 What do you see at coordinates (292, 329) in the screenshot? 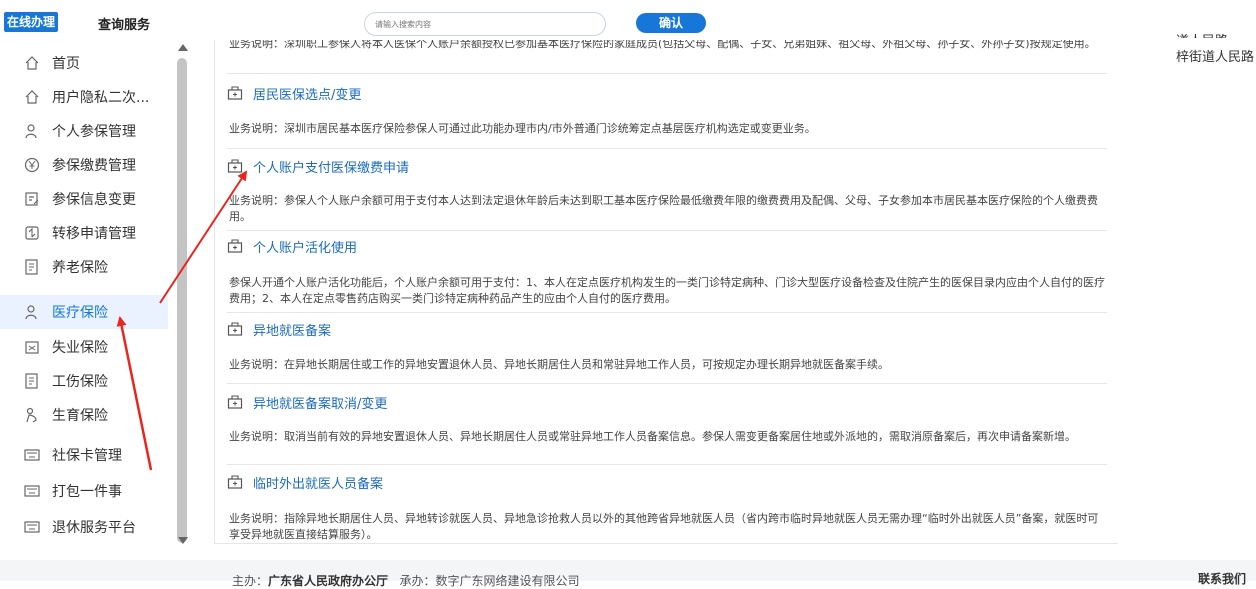
I see `service-title: 异地就医备案` at bounding box center [292, 329].